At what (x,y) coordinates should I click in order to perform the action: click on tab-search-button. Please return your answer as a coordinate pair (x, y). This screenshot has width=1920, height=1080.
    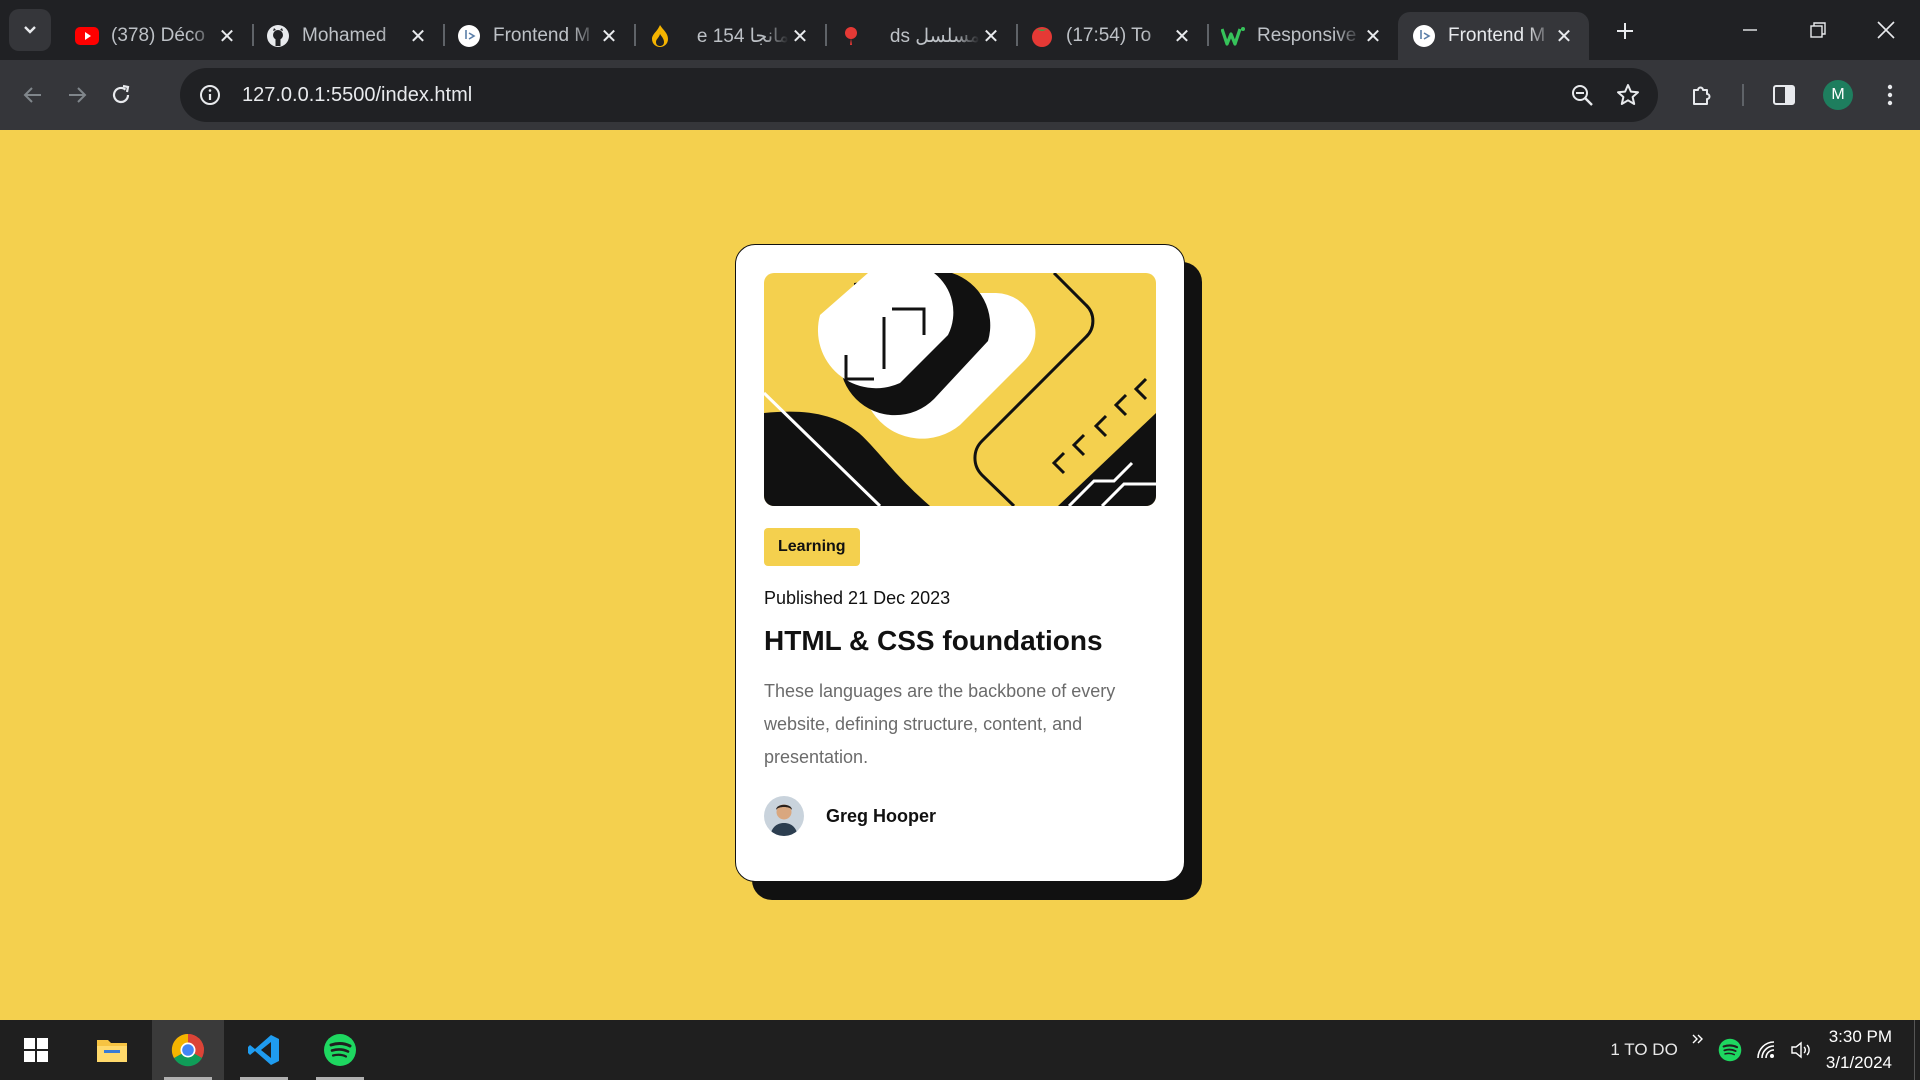
    Looking at the image, I should click on (30, 30).